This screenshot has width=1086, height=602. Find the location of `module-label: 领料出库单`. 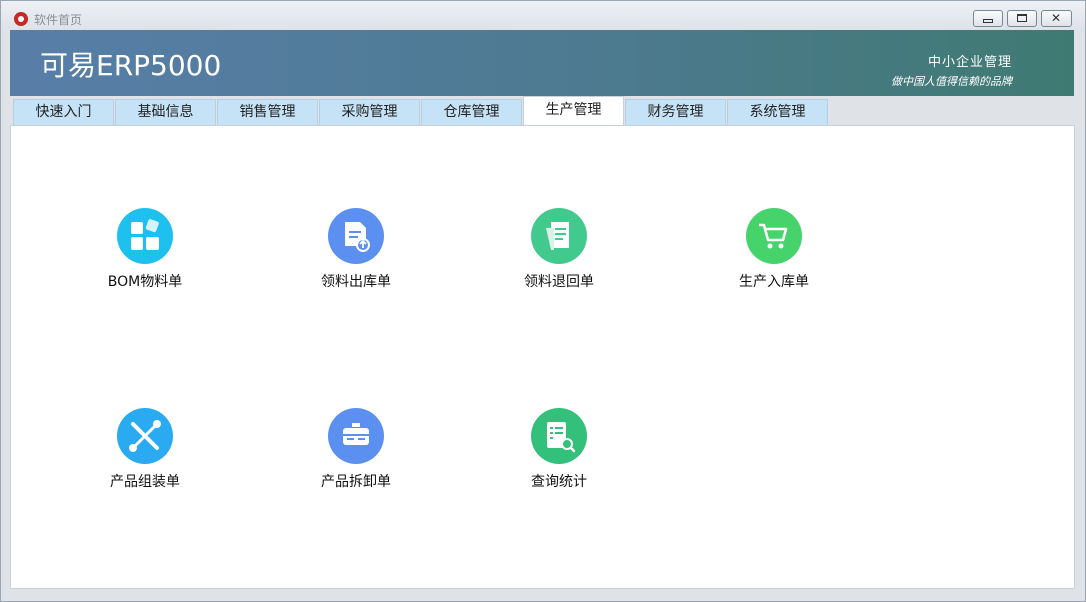

module-label: 领料出库单 is located at coordinates (356, 282).